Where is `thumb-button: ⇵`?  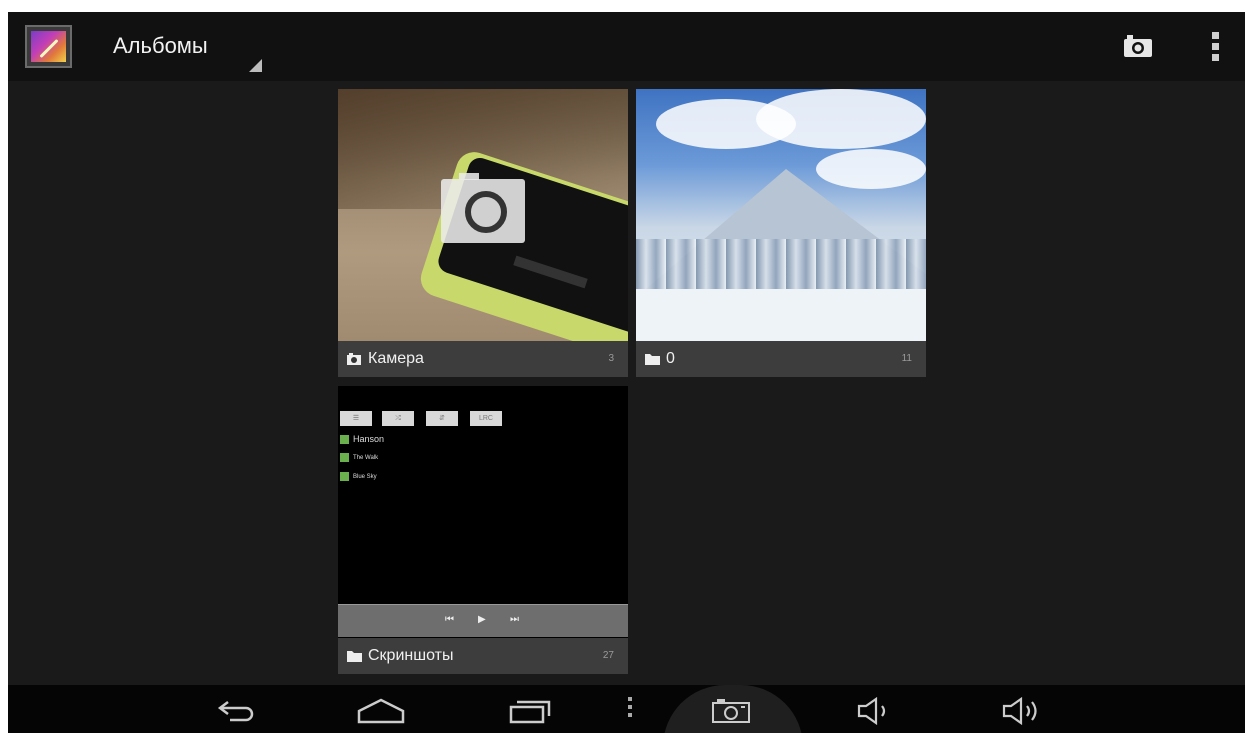 thumb-button: ⇵ is located at coordinates (442, 418).